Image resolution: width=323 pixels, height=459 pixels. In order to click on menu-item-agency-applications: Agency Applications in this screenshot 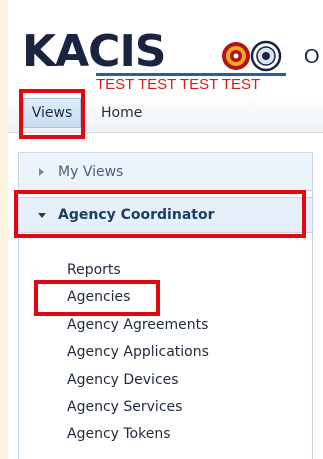, I will do `click(138, 352)`.